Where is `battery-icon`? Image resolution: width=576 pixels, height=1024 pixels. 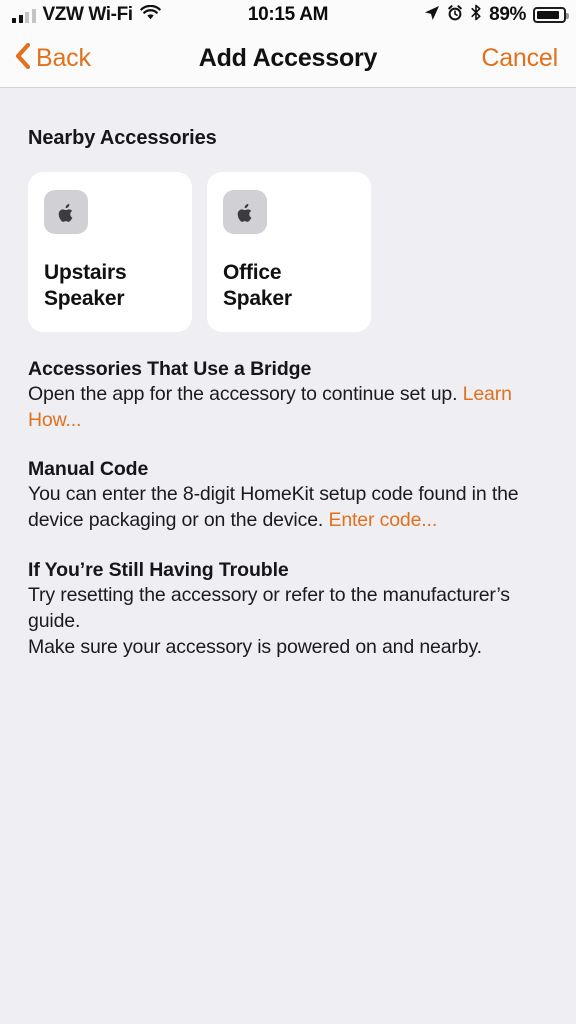
battery-icon is located at coordinates (551, 15).